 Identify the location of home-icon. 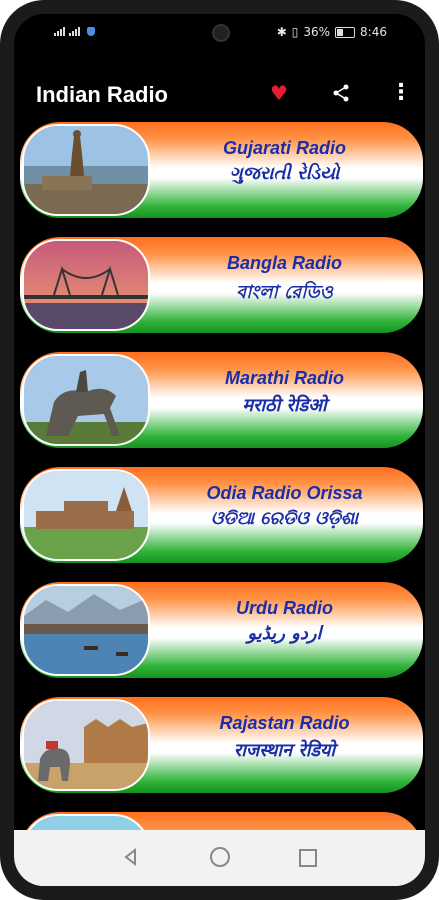
(220, 857).